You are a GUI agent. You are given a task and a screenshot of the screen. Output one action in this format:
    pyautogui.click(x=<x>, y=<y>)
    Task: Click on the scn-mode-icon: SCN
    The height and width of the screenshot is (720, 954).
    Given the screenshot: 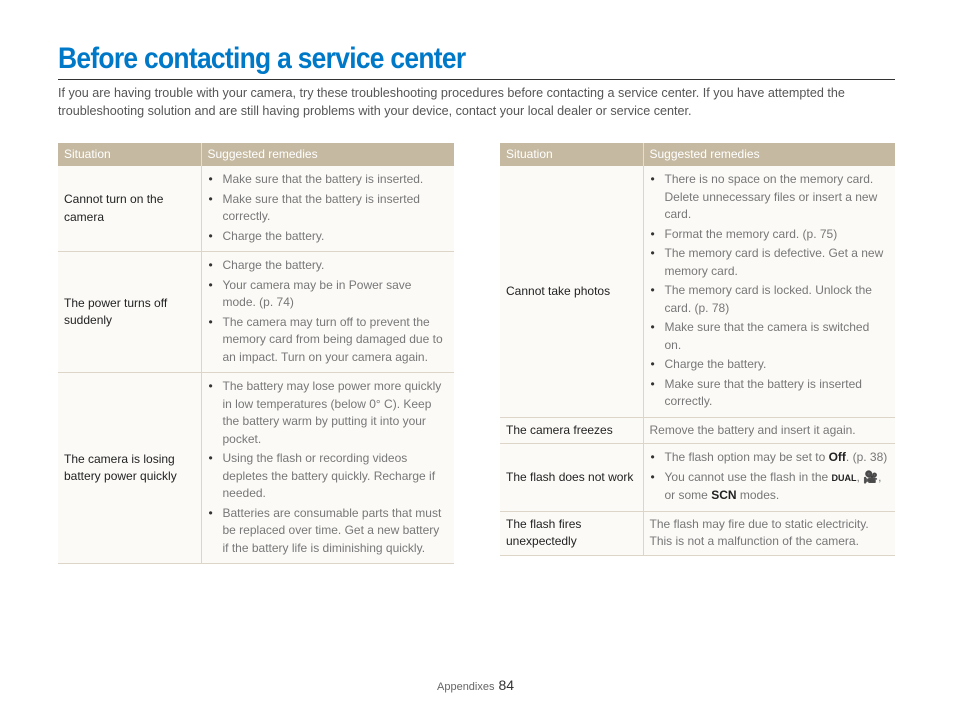 What is the action you would take?
    pyautogui.click(x=724, y=495)
    